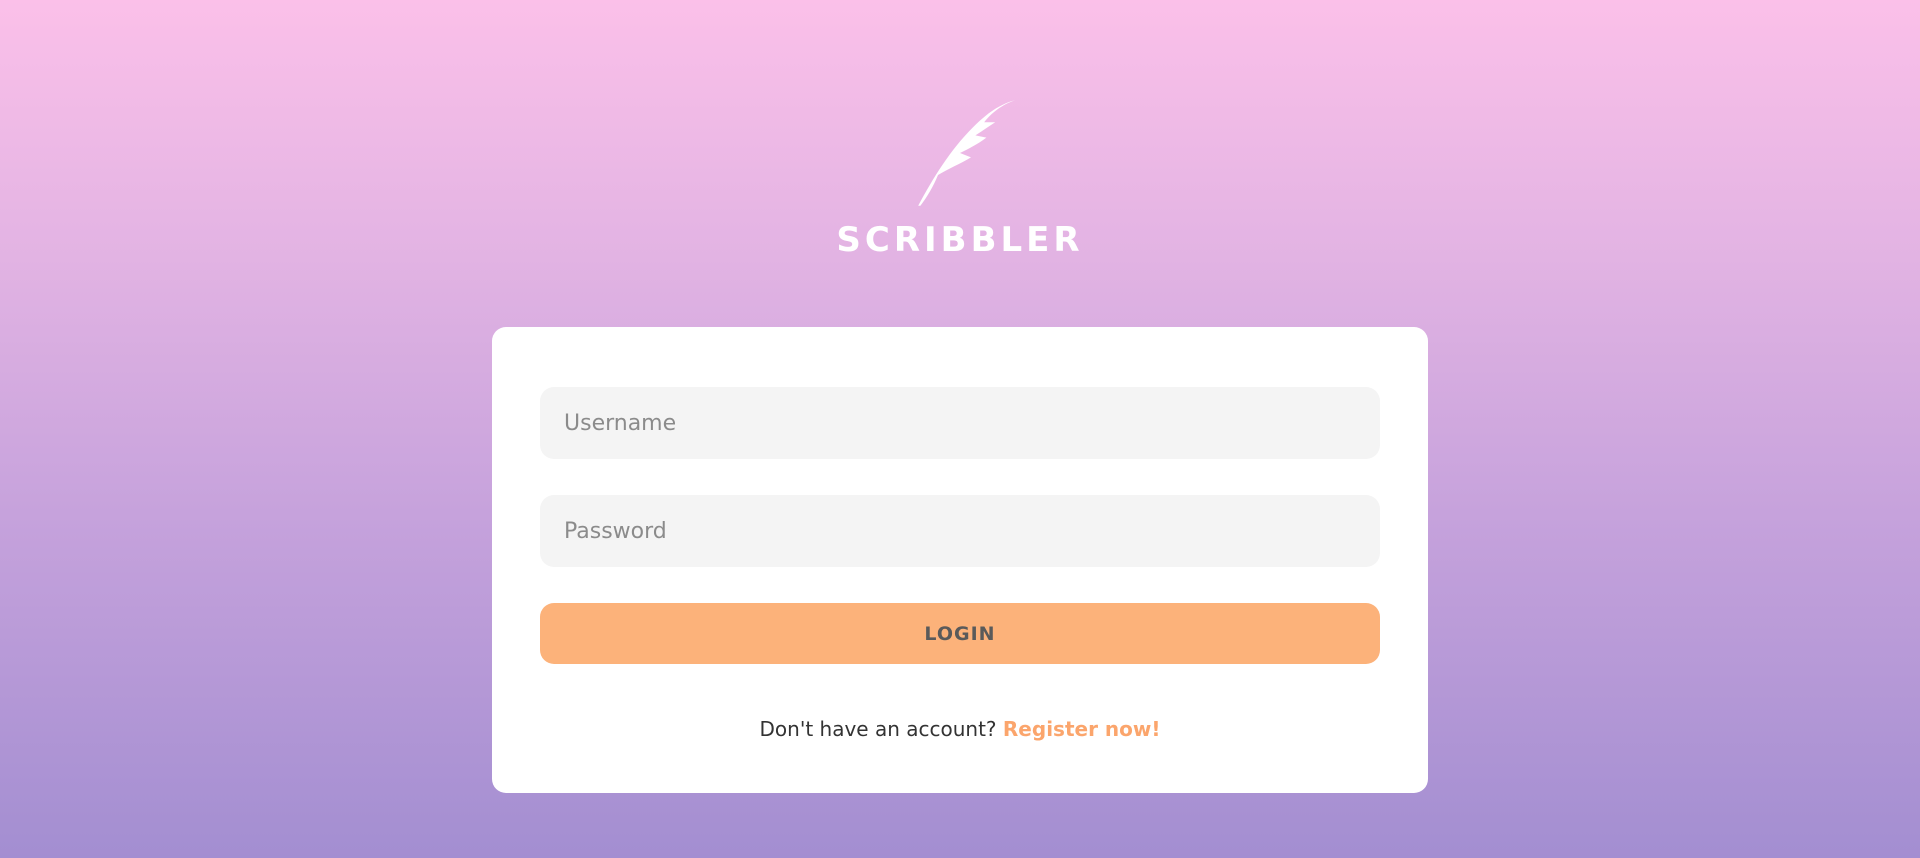 The width and height of the screenshot is (1920, 858). I want to click on brand-name: SCRIBBLER, so click(960, 240).